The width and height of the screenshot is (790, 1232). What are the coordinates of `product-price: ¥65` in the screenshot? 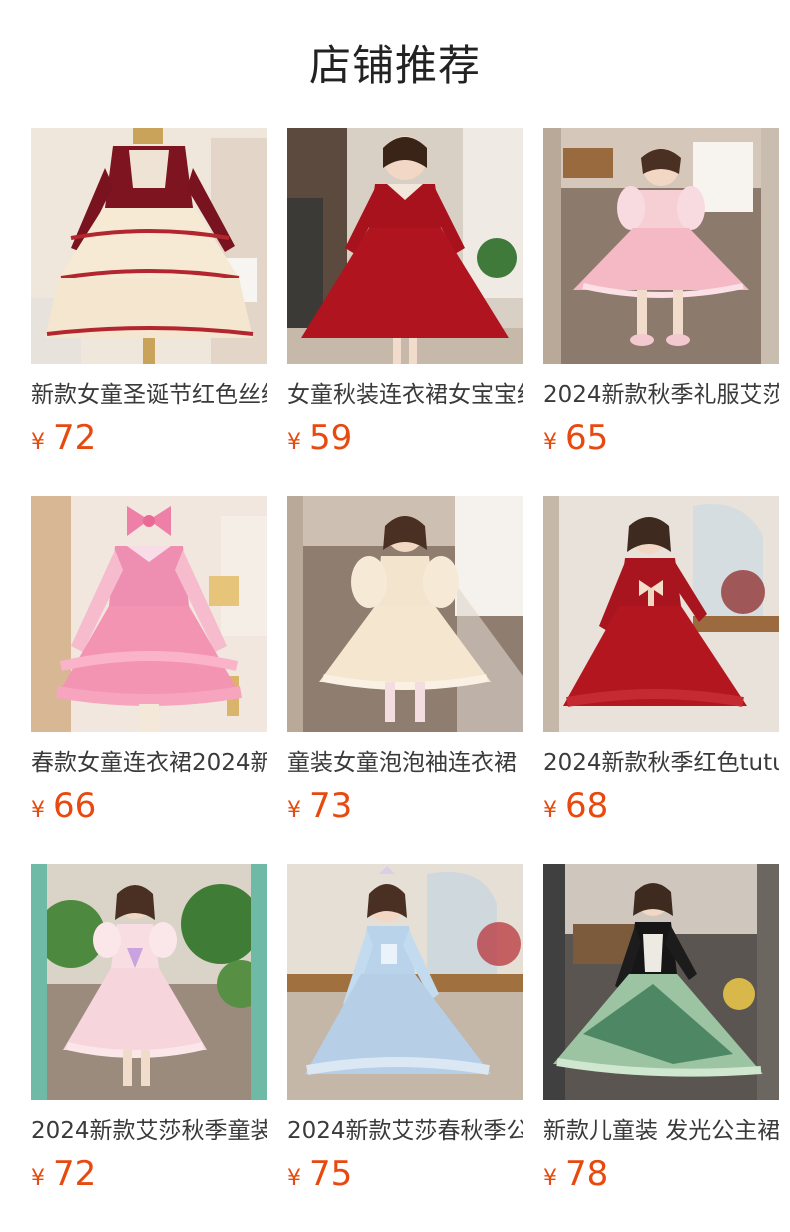 It's located at (661, 438).